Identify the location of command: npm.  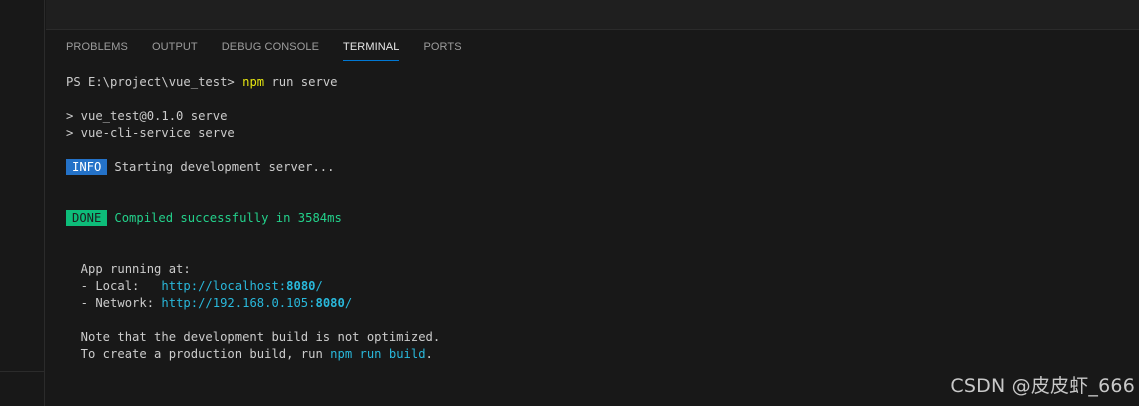
(253, 82).